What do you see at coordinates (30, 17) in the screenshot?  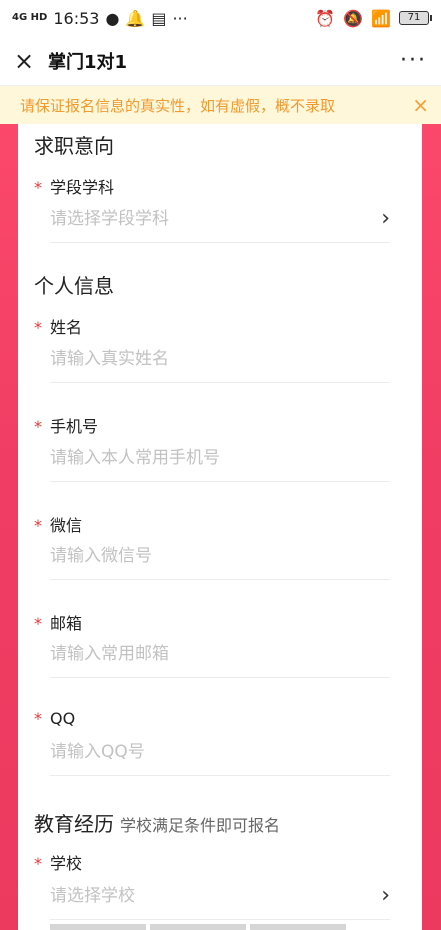 I see `network-indicator: 4G HD` at bounding box center [30, 17].